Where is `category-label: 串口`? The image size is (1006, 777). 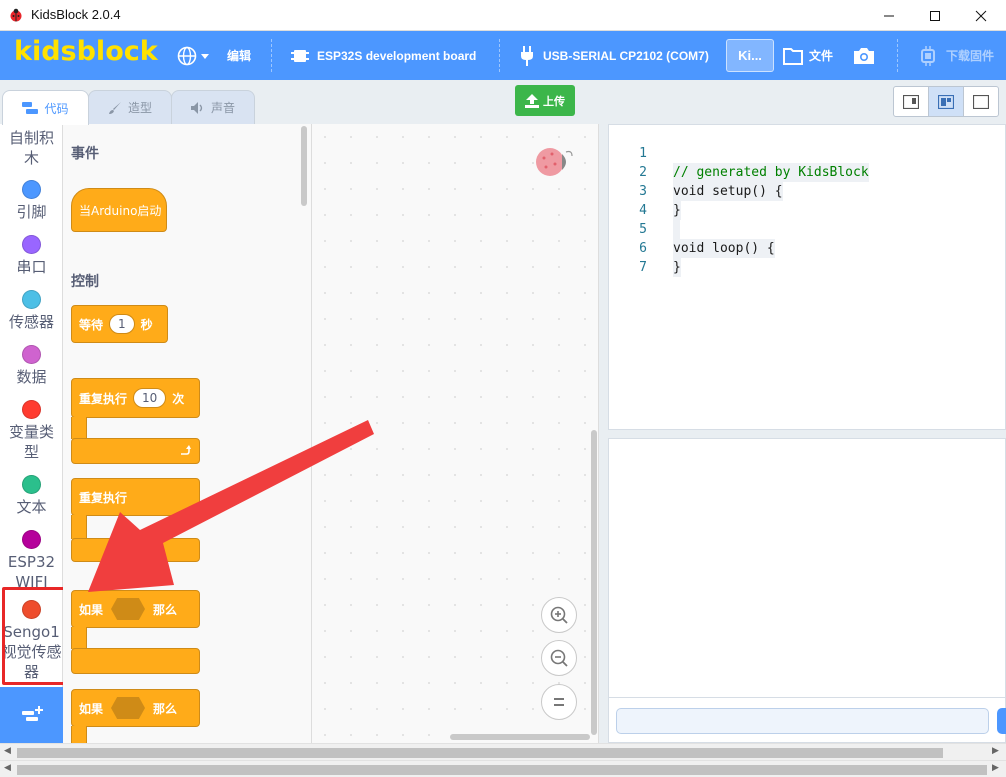
category-label: 串口 is located at coordinates (31, 267).